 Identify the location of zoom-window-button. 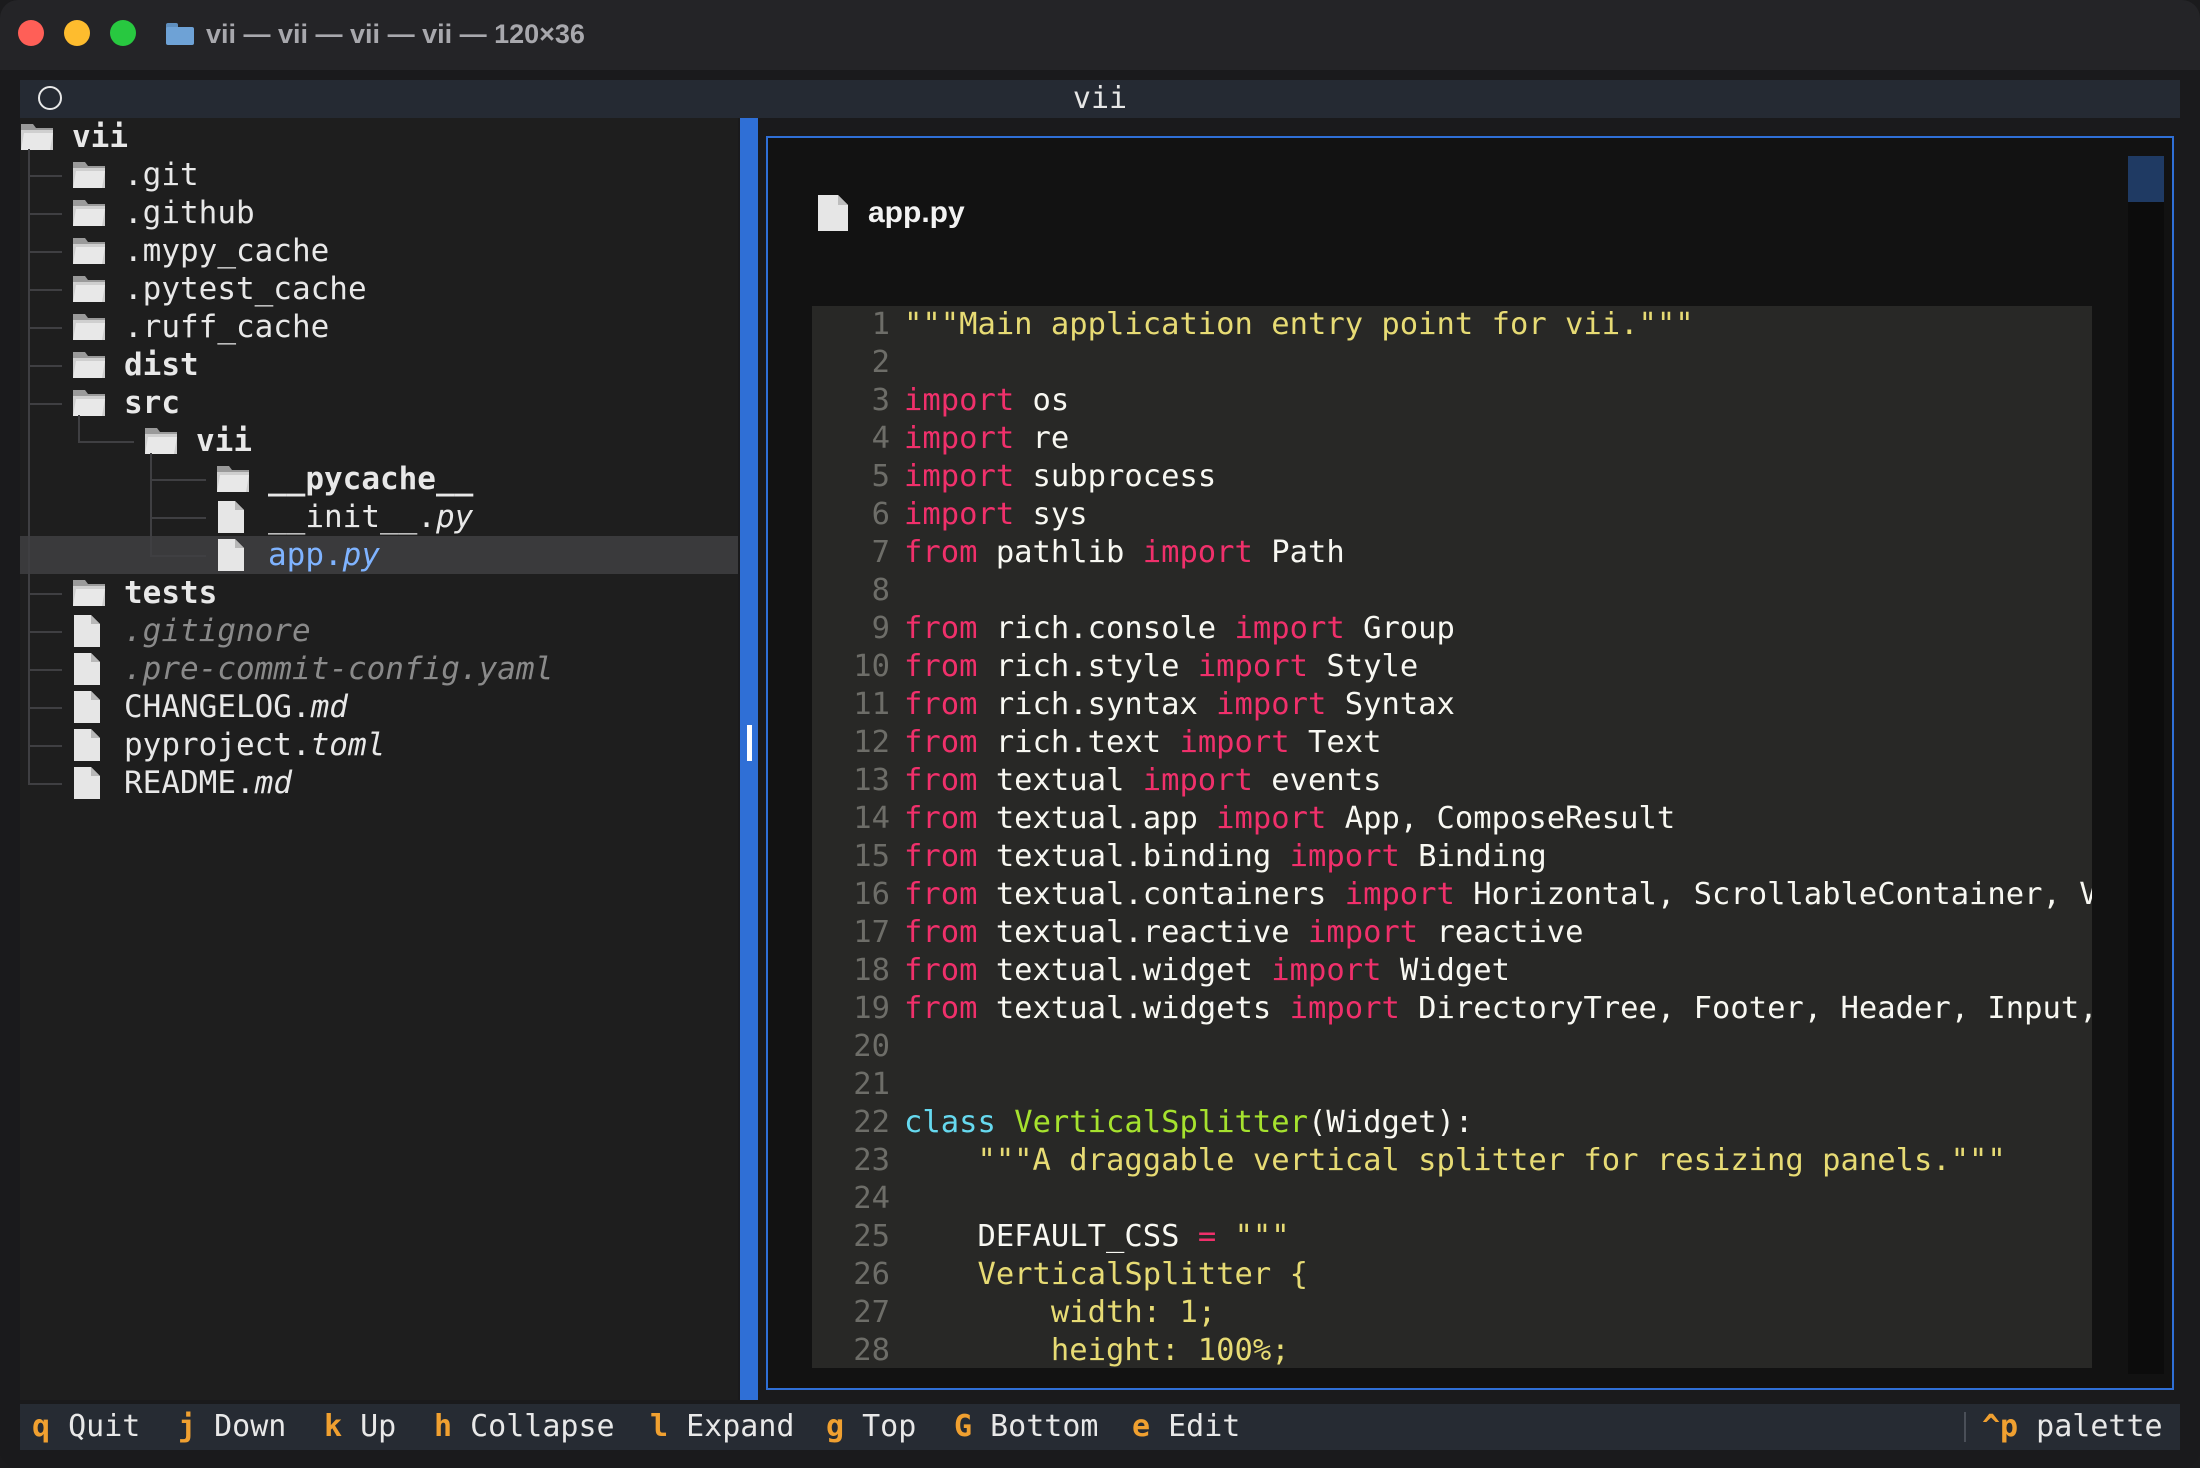
(123, 33).